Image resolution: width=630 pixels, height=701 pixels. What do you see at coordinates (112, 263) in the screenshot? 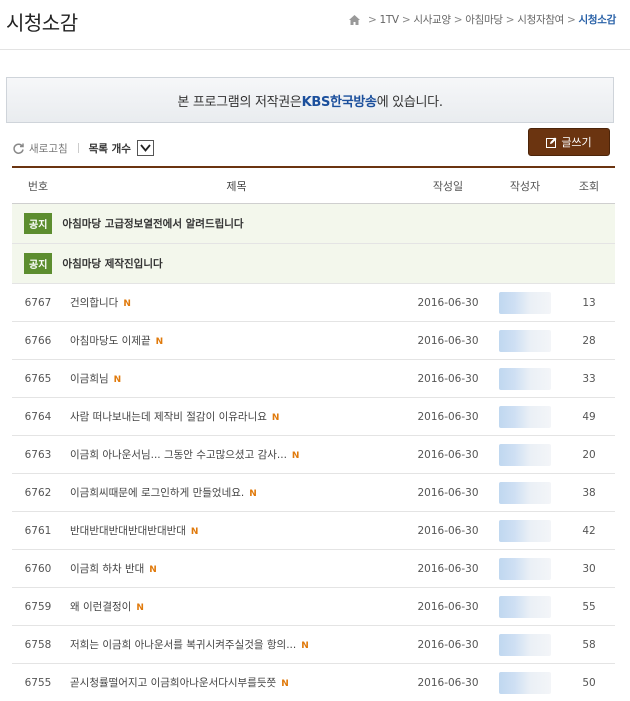
I see `notice-title: 아침마당 제작진입니다` at bounding box center [112, 263].